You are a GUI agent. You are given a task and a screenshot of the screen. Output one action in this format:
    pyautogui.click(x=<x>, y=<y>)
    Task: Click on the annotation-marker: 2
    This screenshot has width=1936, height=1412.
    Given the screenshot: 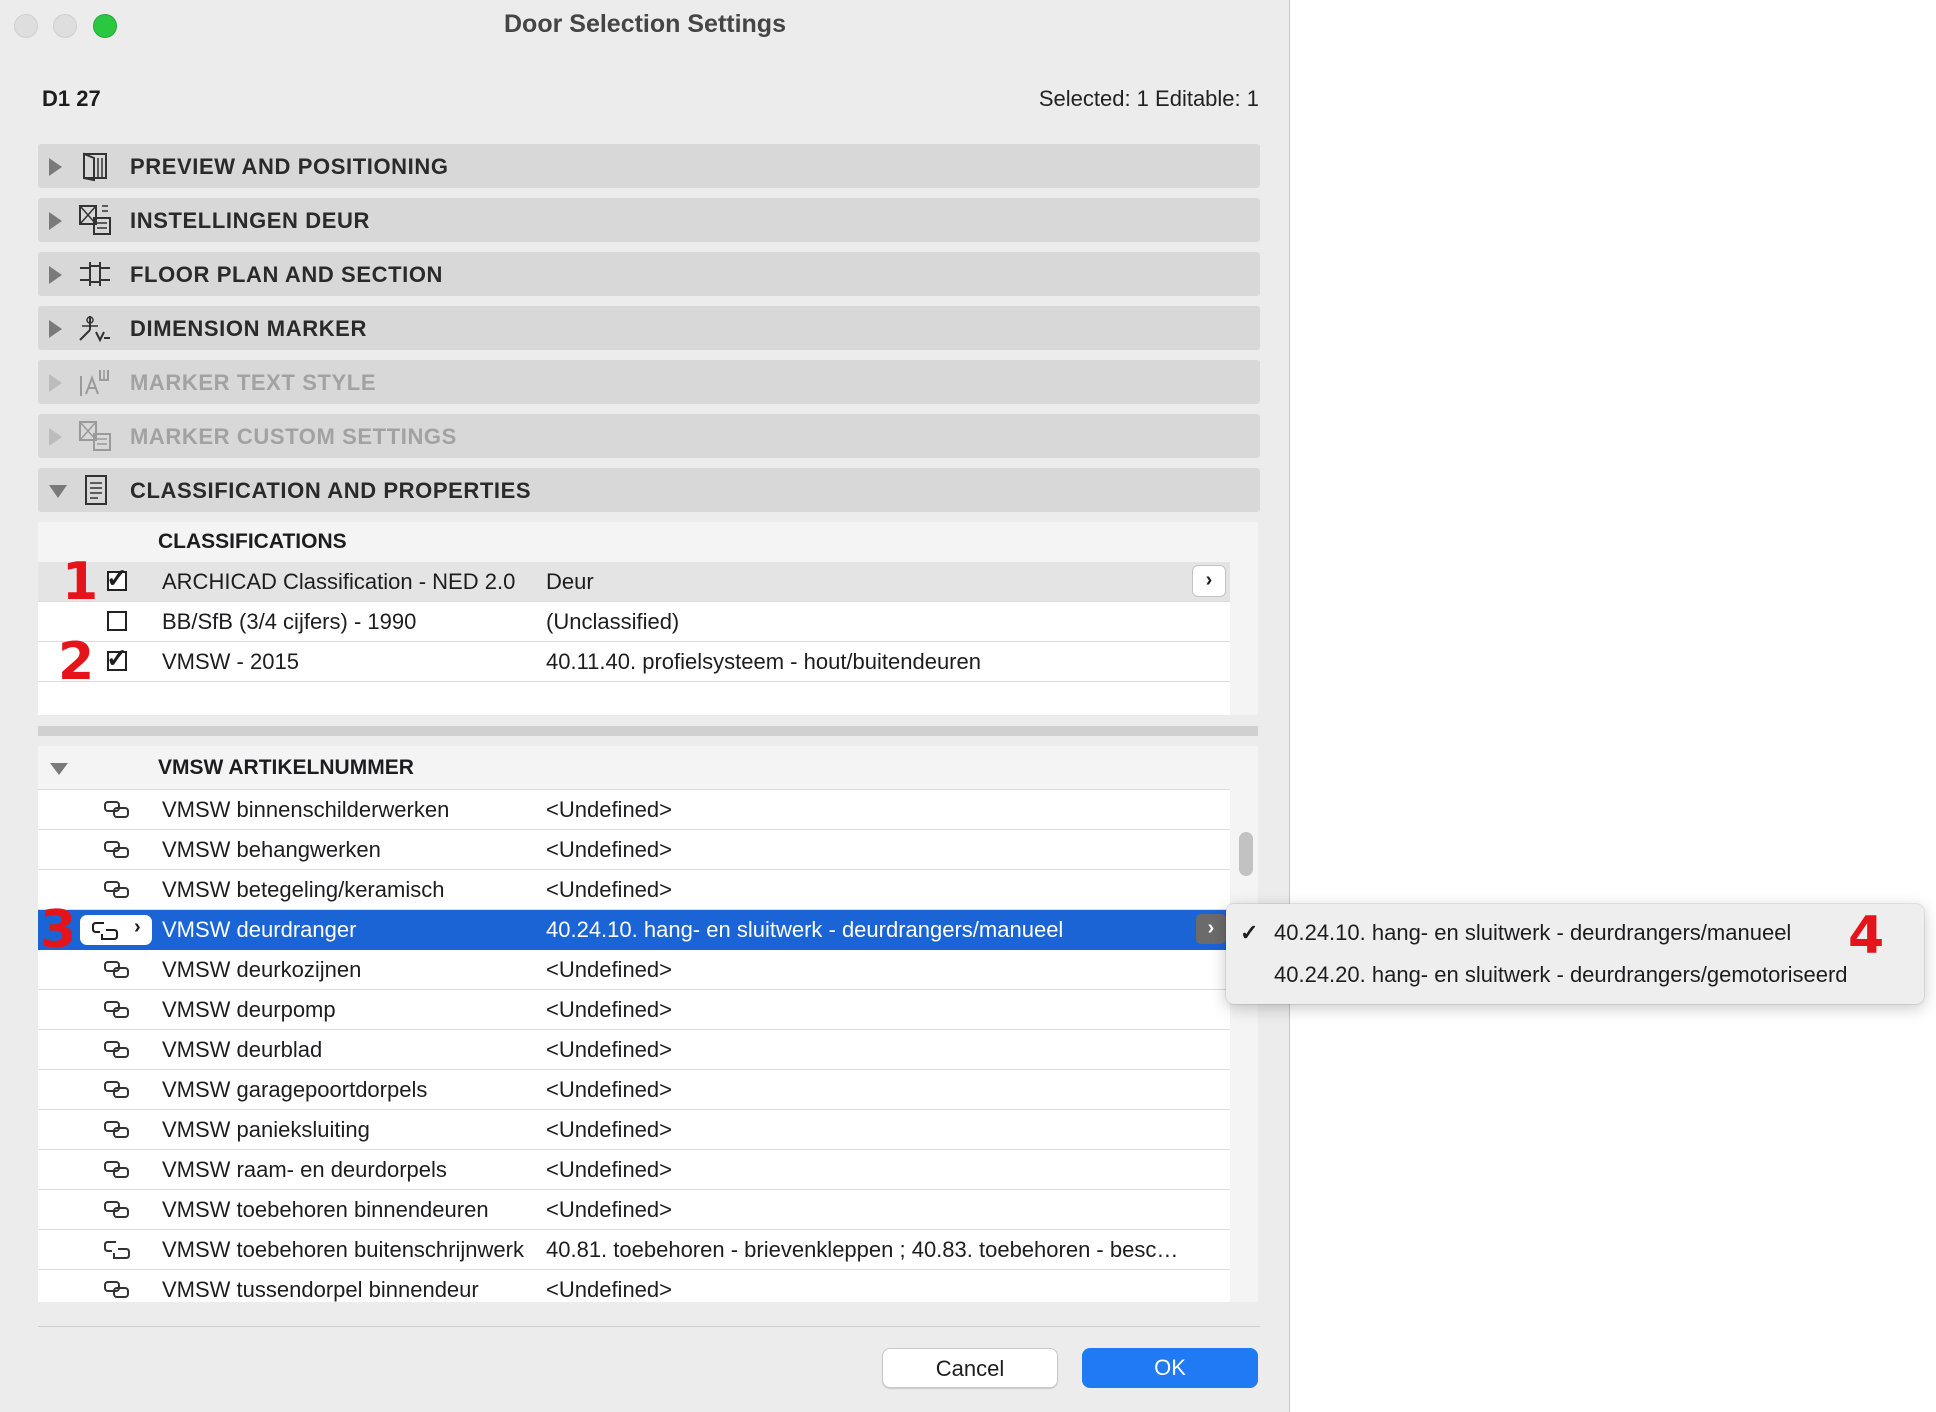 What is the action you would take?
    pyautogui.click(x=76, y=662)
    